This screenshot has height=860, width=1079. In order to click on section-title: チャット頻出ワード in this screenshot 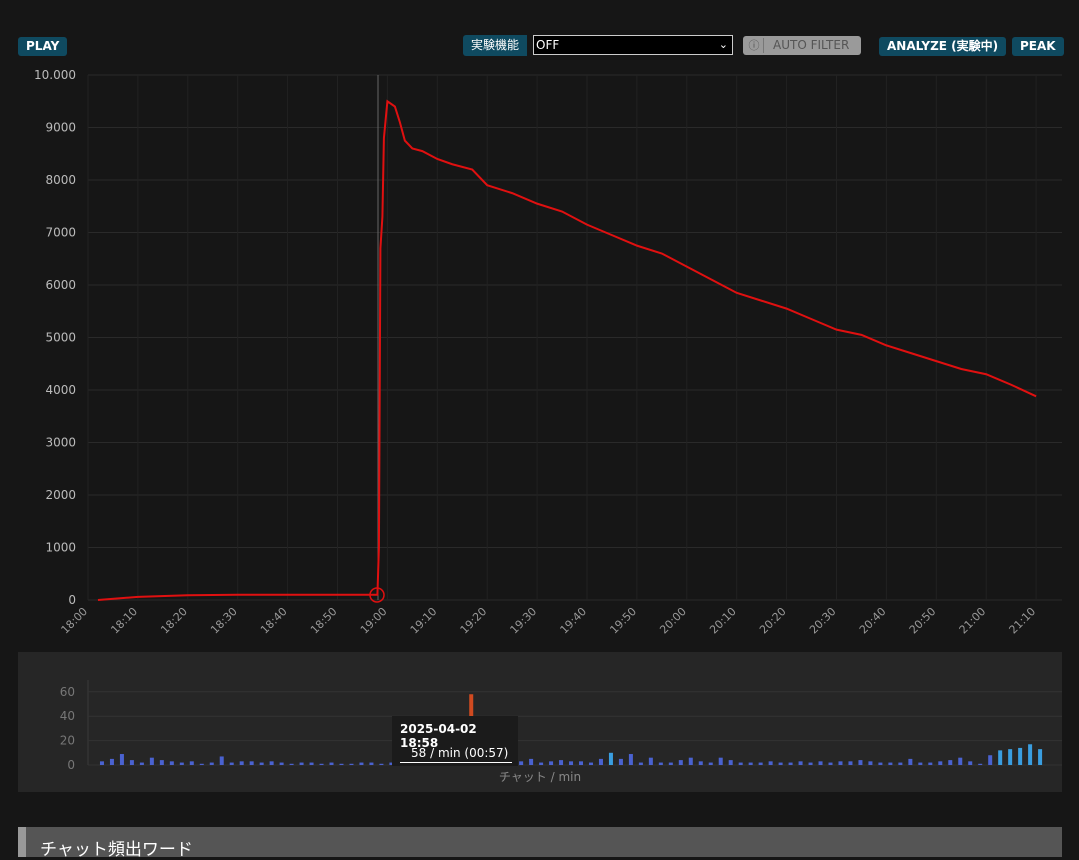, I will do `click(116, 850)`.